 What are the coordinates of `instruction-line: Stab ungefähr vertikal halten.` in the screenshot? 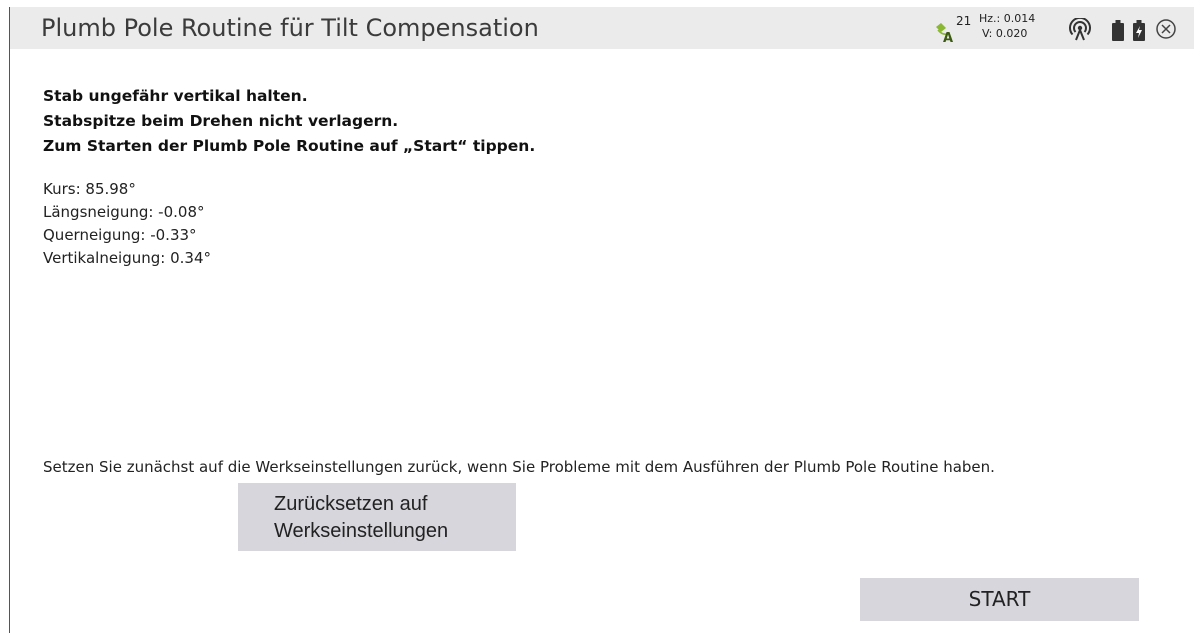 It's located at (175, 96).